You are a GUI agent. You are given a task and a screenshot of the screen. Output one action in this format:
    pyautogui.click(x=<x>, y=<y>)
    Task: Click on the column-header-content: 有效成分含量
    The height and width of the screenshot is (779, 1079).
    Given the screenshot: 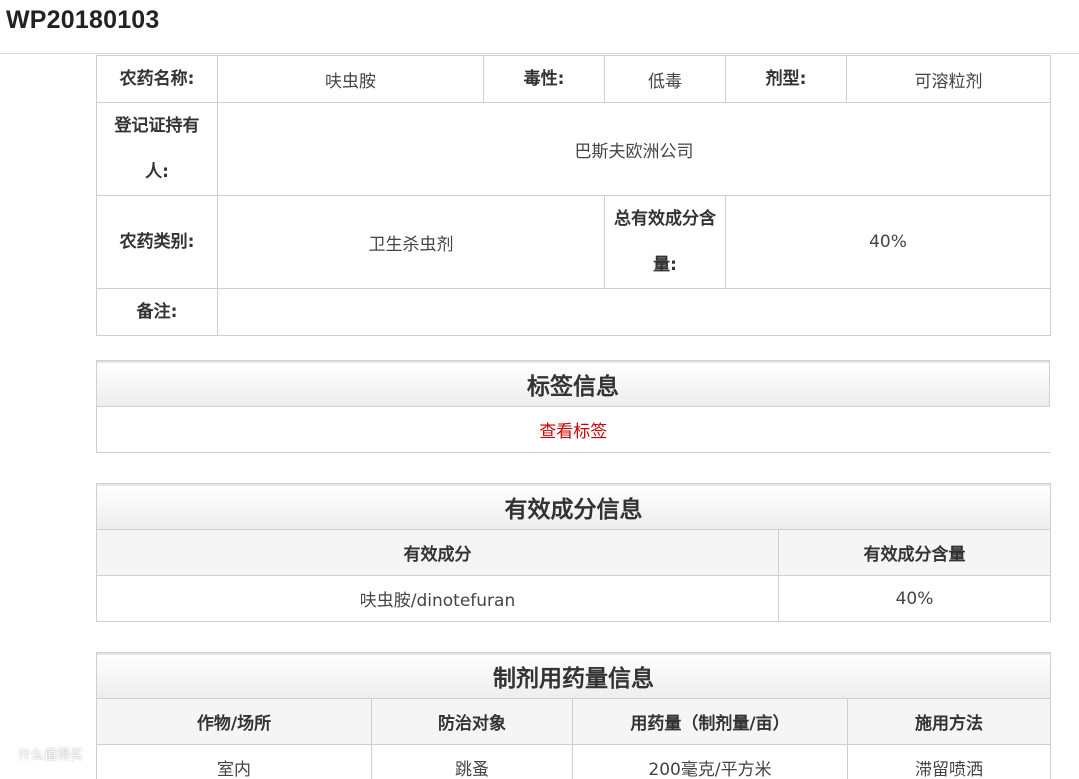 What is the action you would take?
    pyautogui.click(x=914, y=552)
    